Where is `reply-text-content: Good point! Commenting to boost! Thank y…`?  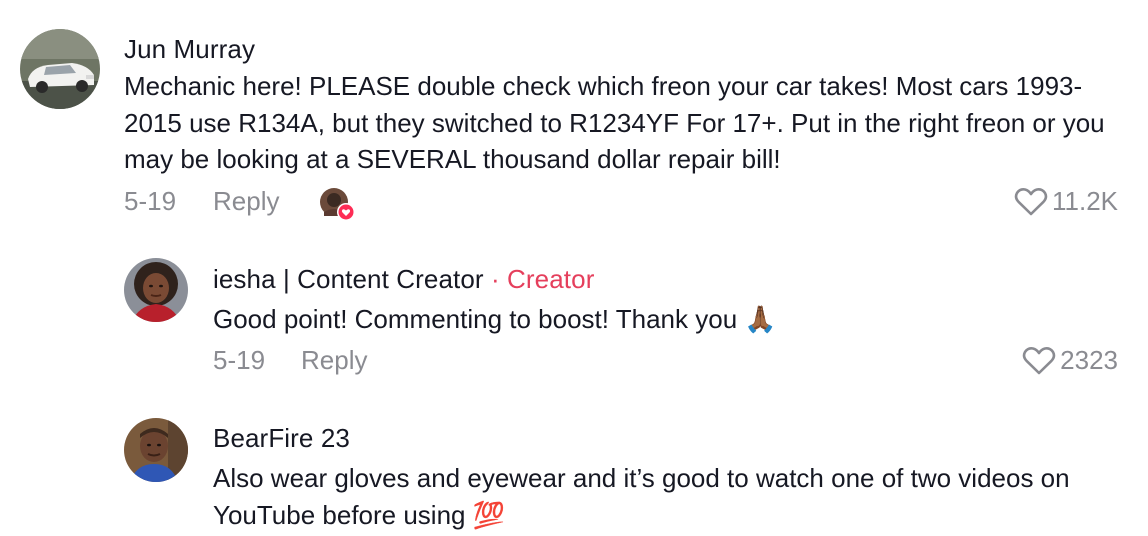
reply-text-content: Good point! Commenting to boost! Thank y… is located at coordinates (475, 319).